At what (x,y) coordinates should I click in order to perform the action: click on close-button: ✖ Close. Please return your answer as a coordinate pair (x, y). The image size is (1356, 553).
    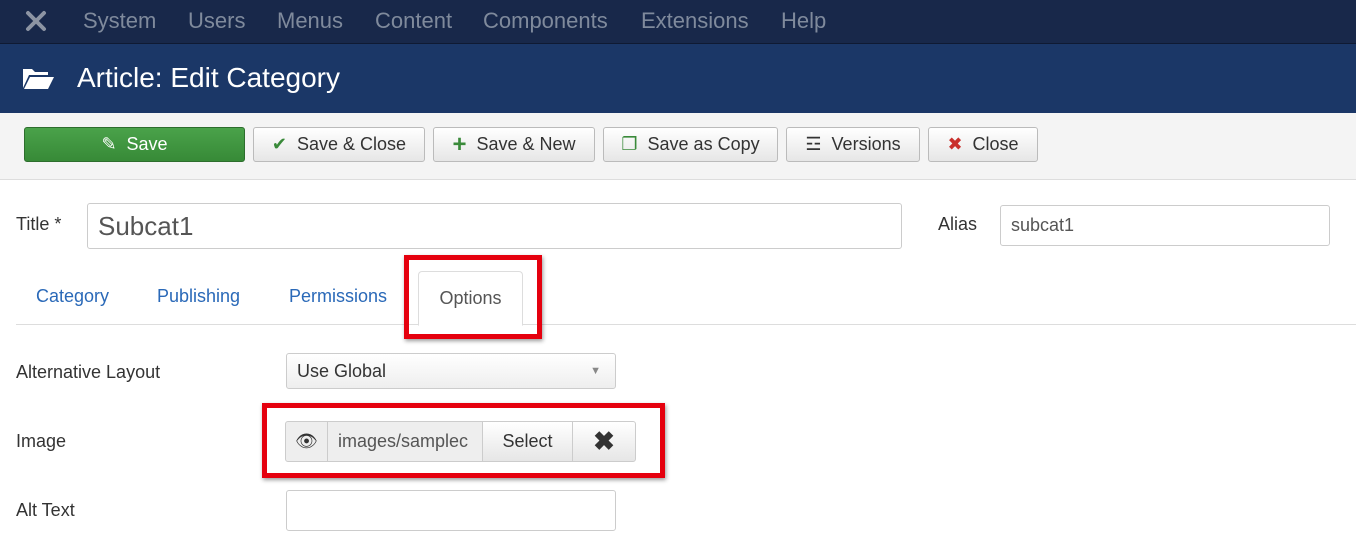
    Looking at the image, I should click on (983, 144).